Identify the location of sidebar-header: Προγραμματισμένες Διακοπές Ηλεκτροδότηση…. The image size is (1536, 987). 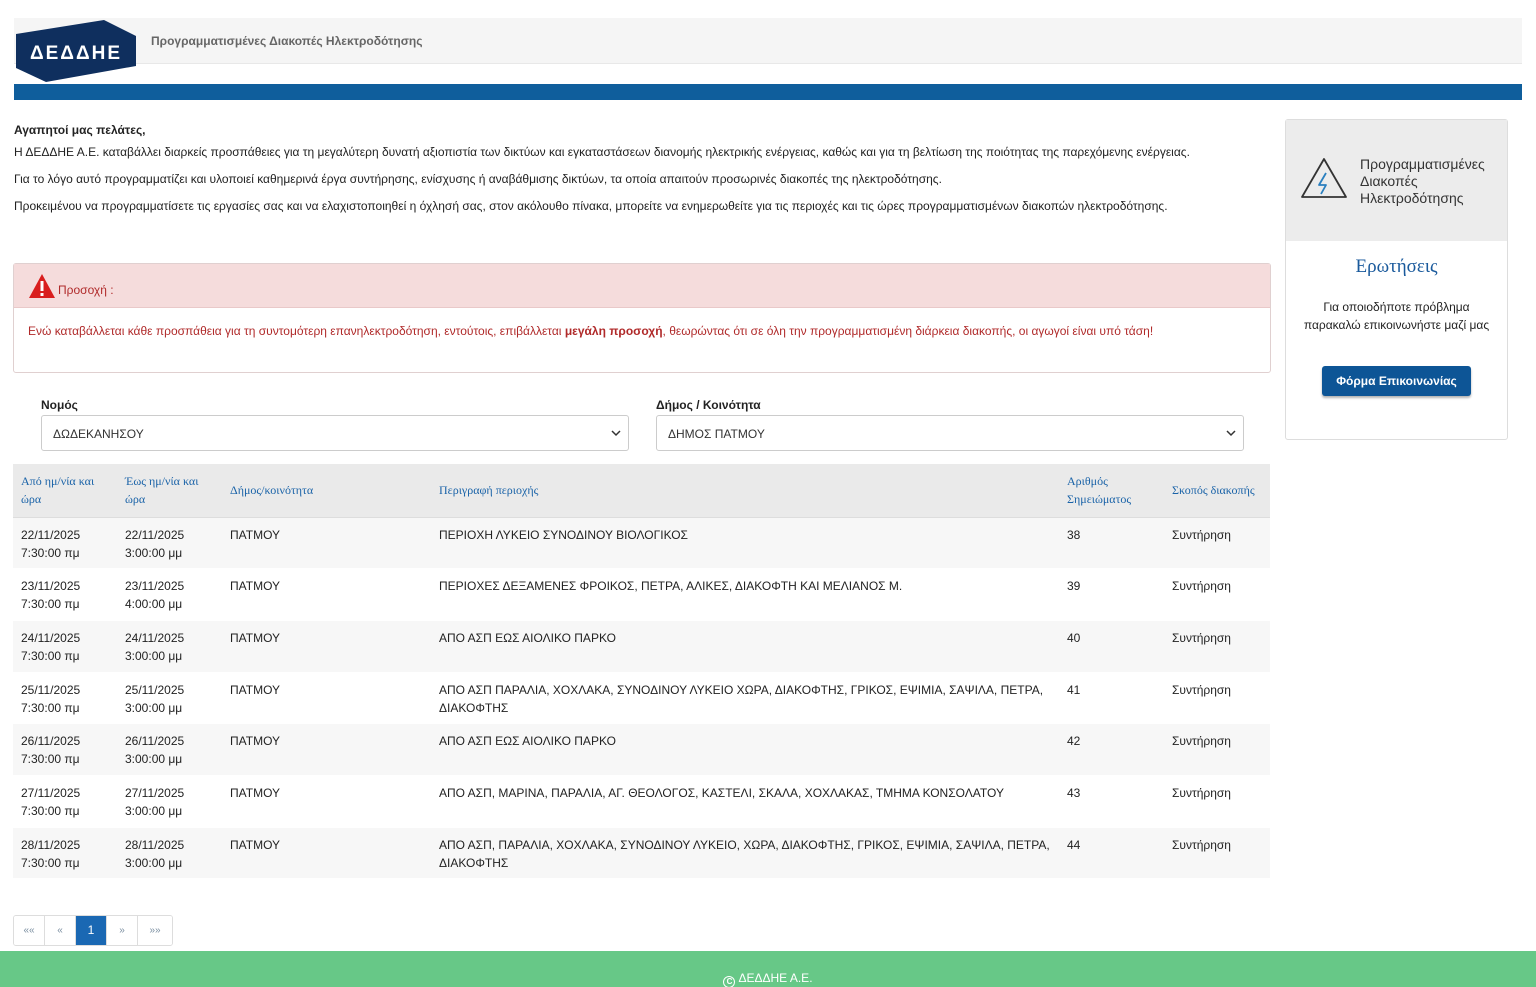
(1396, 180).